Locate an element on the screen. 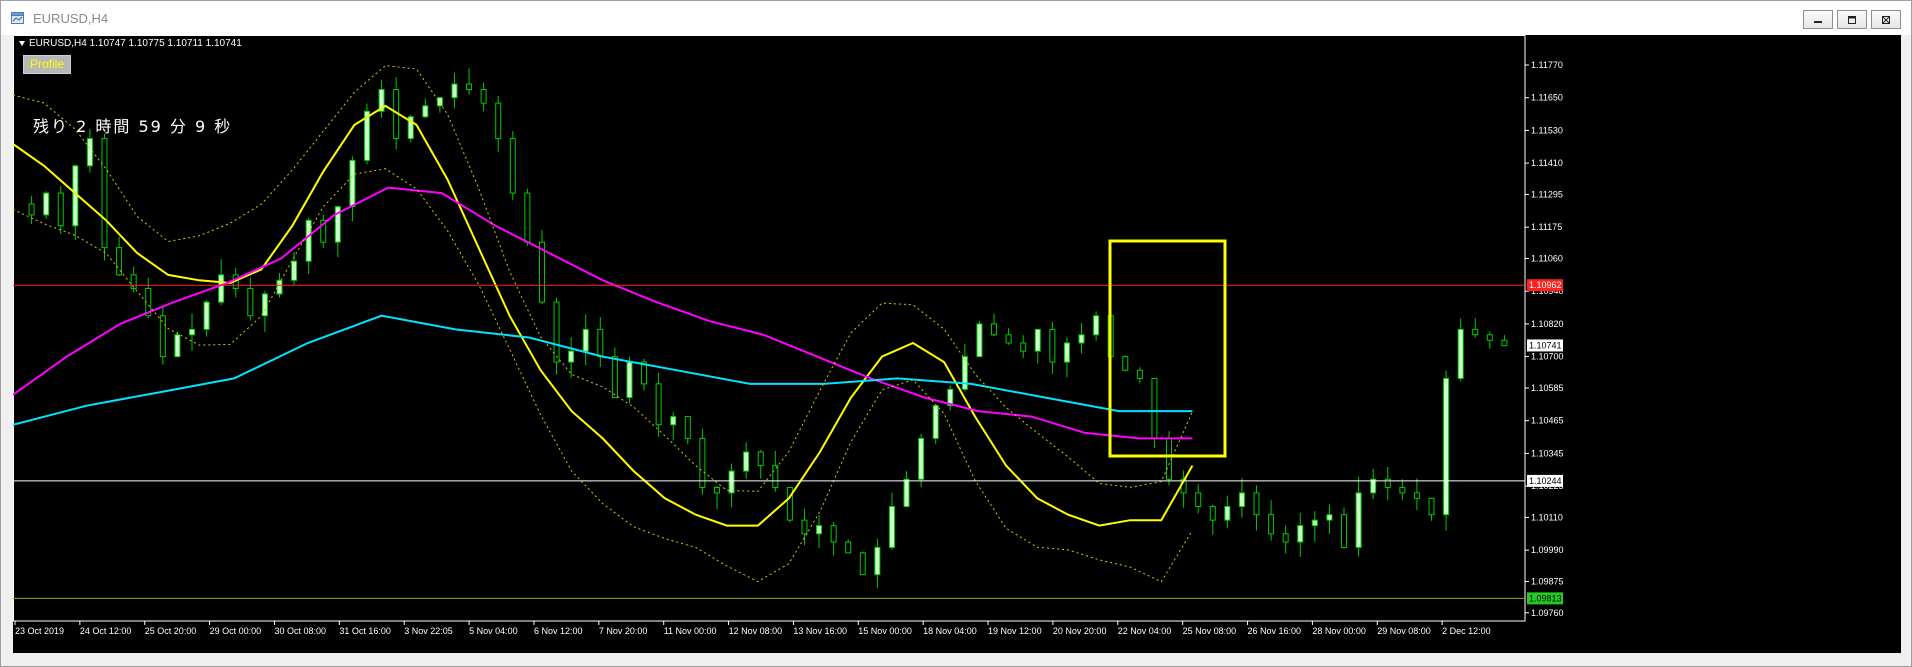 The height and width of the screenshot is (667, 1912). x-tick-label: 11 Nov 00:00 is located at coordinates (690, 631).